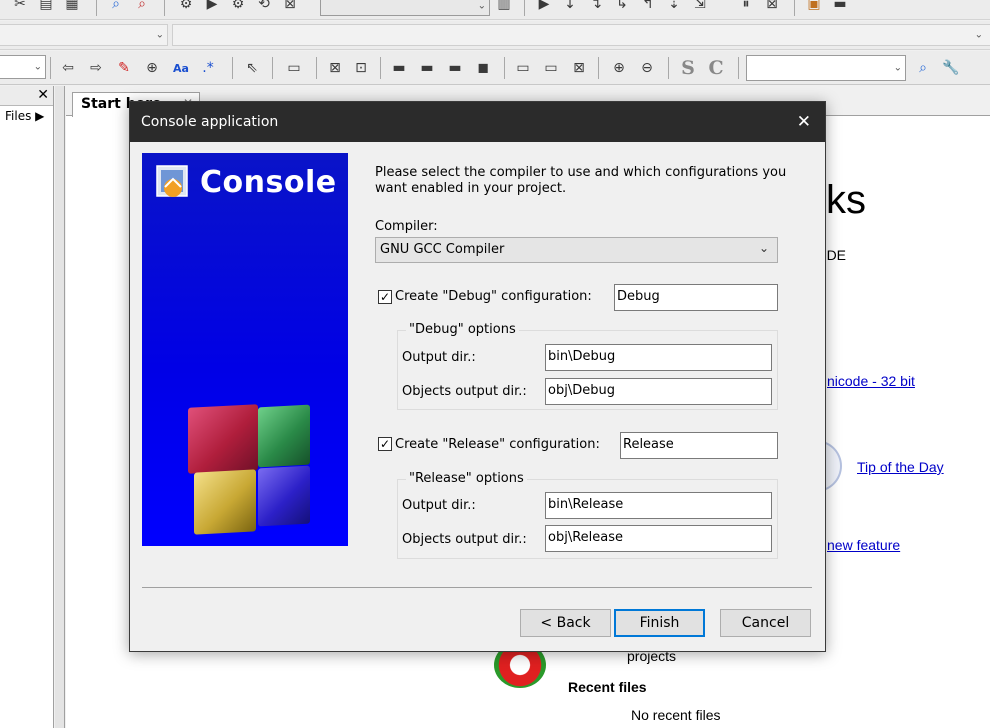  What do you see at coordinates (814, 7) in the screenshot?
I see `debug-windows-icon: ▣` at bounding box center [814, 7].